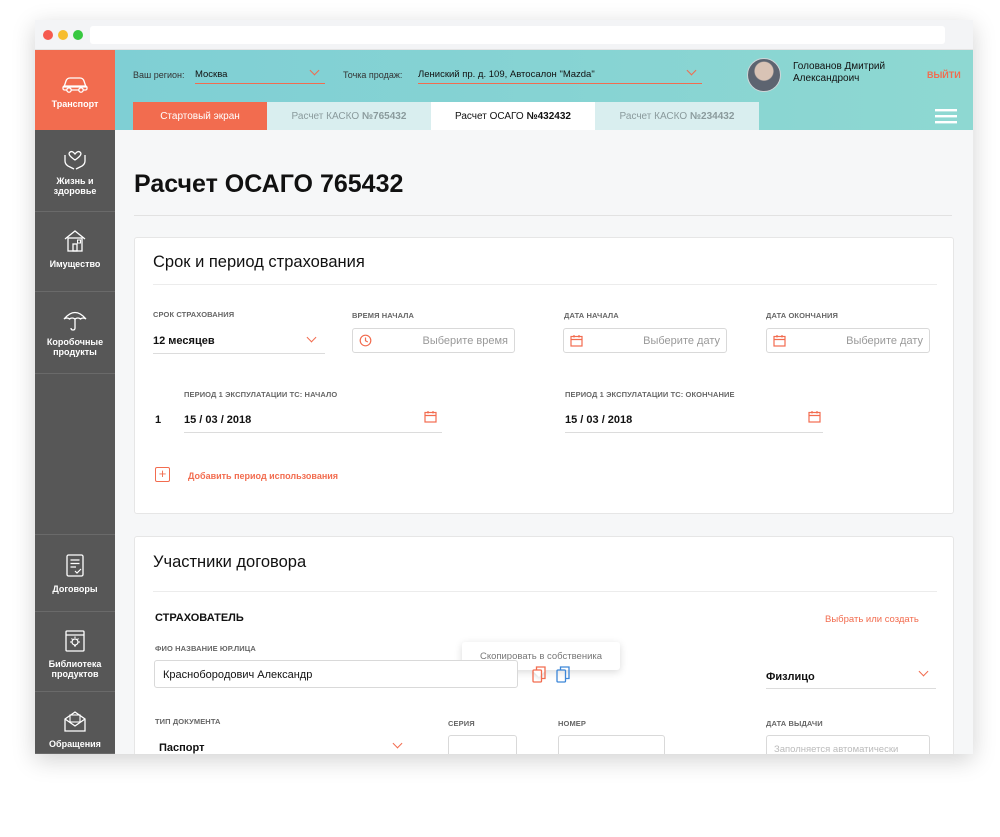 The width and height of the screenshot is (1000, 837). I want to click on page-title: Расчет ОСАГО 765432, so click(269, 184).